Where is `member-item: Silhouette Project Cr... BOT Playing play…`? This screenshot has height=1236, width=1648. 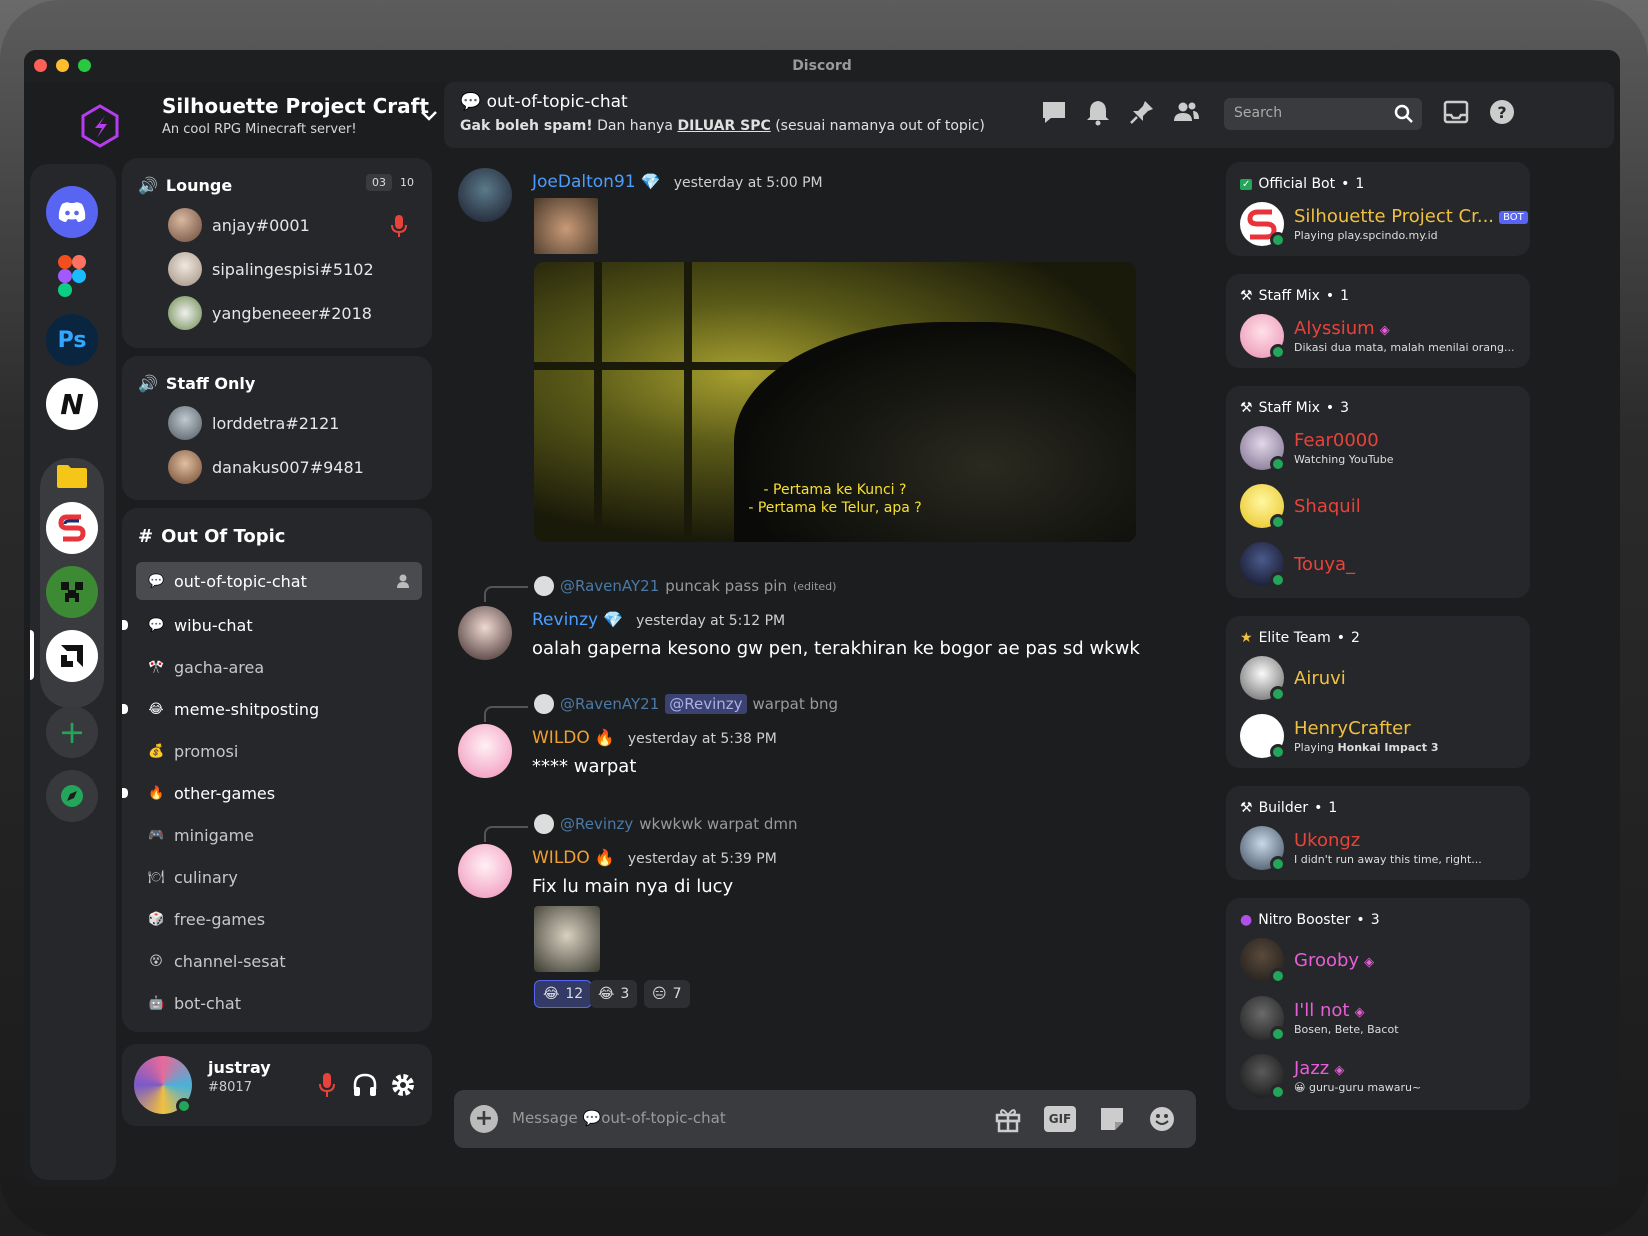 member-item: Silhouette Project Cr... BOT Playing play… is located at coordinates (1384, 225).